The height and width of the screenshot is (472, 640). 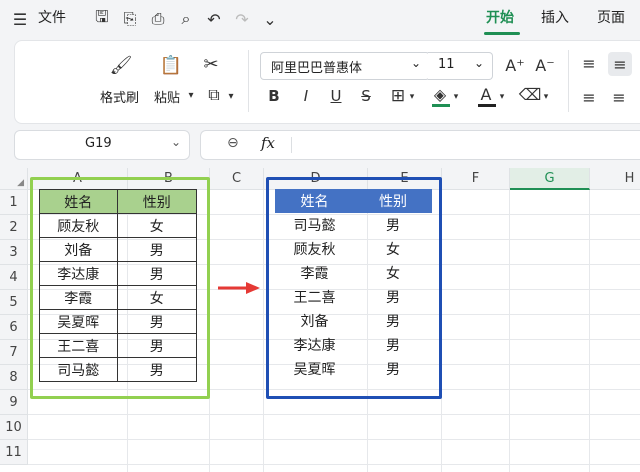 I want to click on font-color-swatch, so click(x=487, y=105).